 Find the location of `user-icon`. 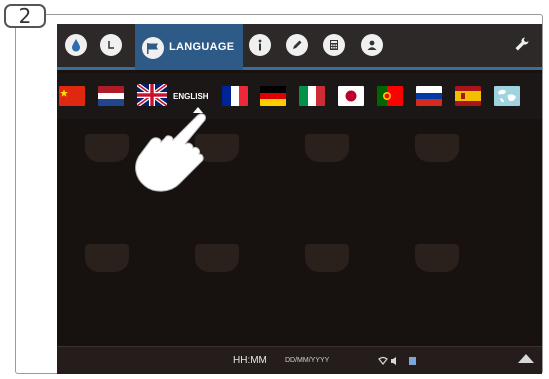

user-icon is located at coordinates (372, 45).